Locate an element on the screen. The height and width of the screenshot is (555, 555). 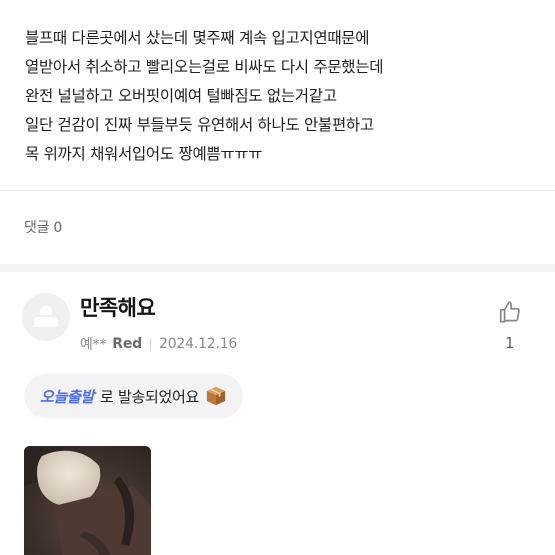
review-photo is located at coordinates (87, 500).